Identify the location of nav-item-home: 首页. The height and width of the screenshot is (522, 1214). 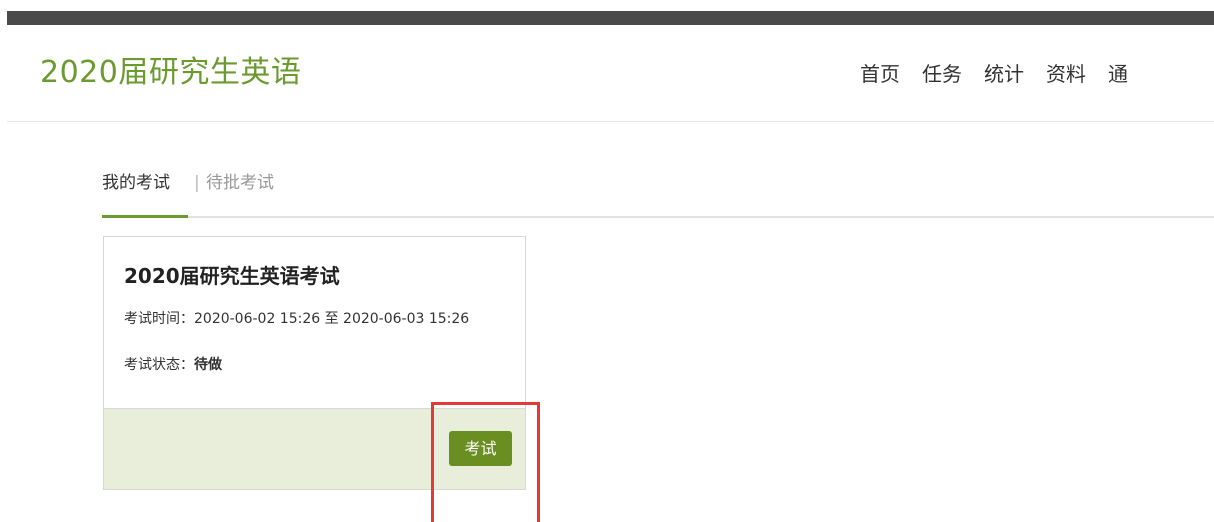
(880, 74).